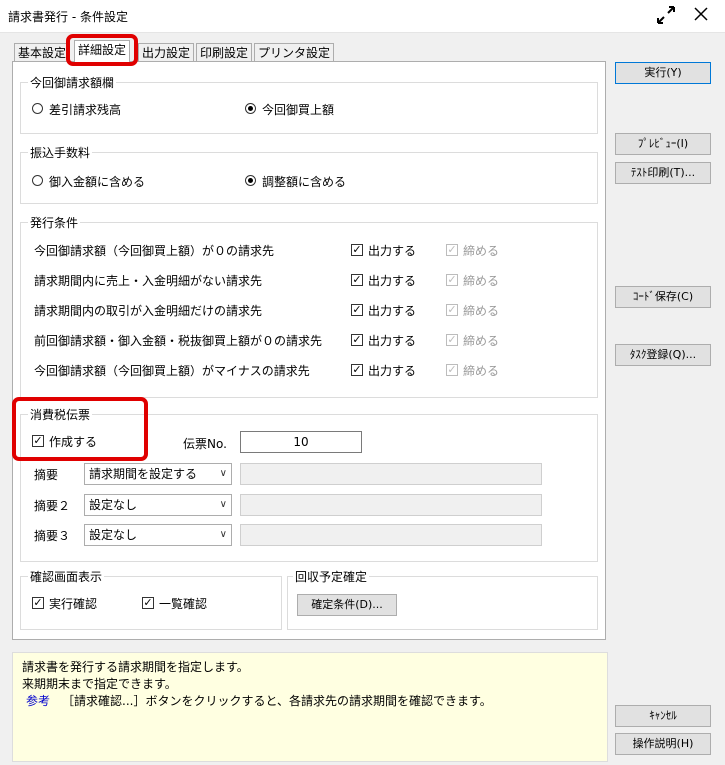 This screenshot has height=765, width=725. I want to click on help-reference: 参考 ［請求確認...］ボタンをクリックすると、各請求先の請求期間を確認できます。, so click(257, 700).